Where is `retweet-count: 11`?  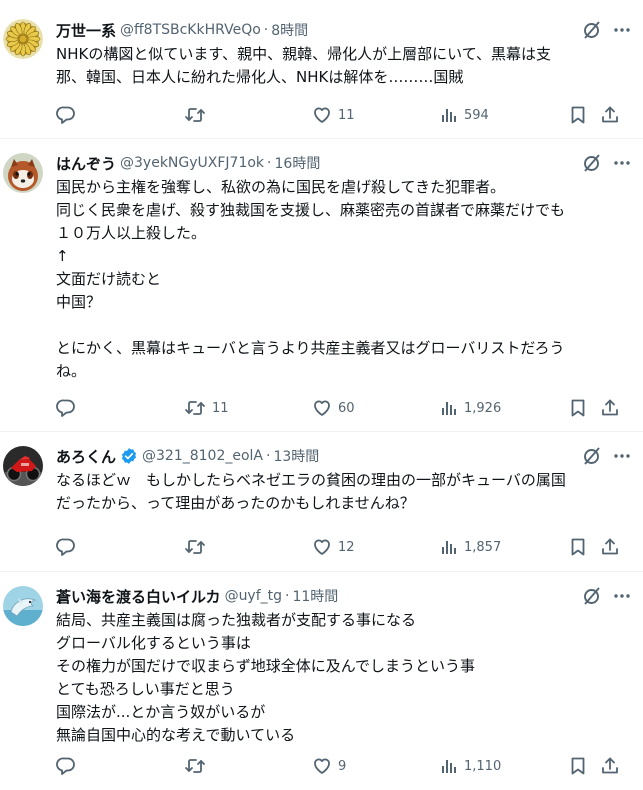 retweet-count: 11 is located at coordinates (220, 408).